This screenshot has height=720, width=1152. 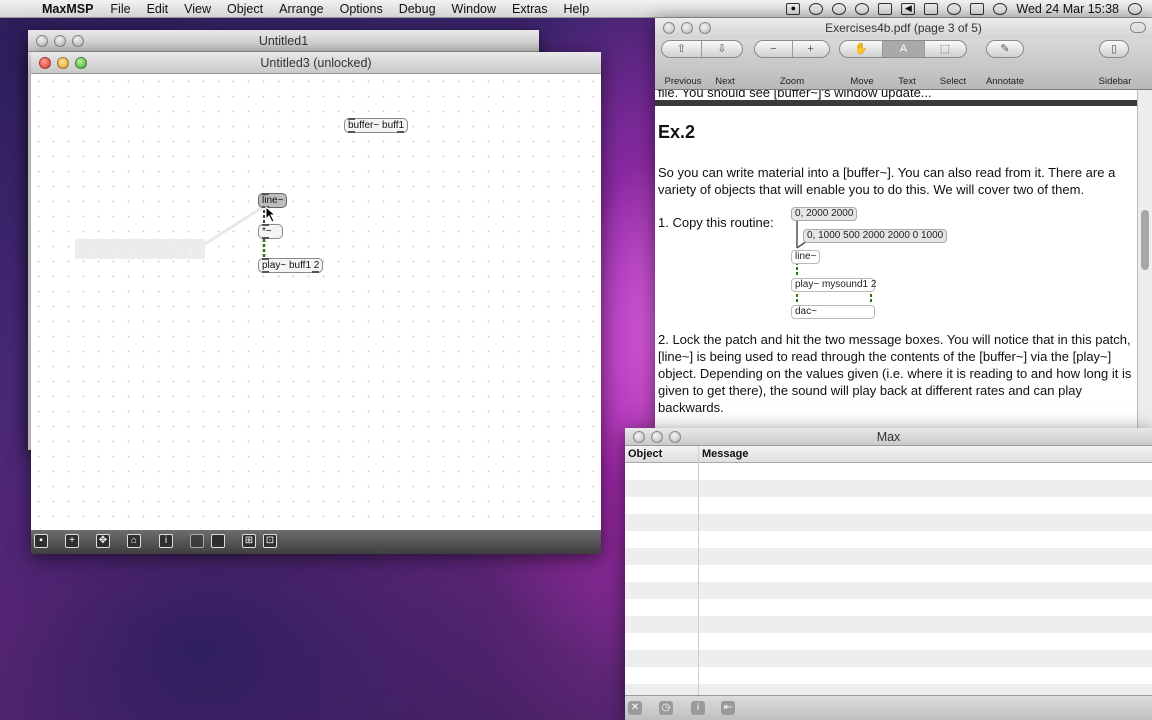 What do you see at coordinates (977, 8) in the screenshot?
I see `input-menu-icon` at bounding box center [977, 8].